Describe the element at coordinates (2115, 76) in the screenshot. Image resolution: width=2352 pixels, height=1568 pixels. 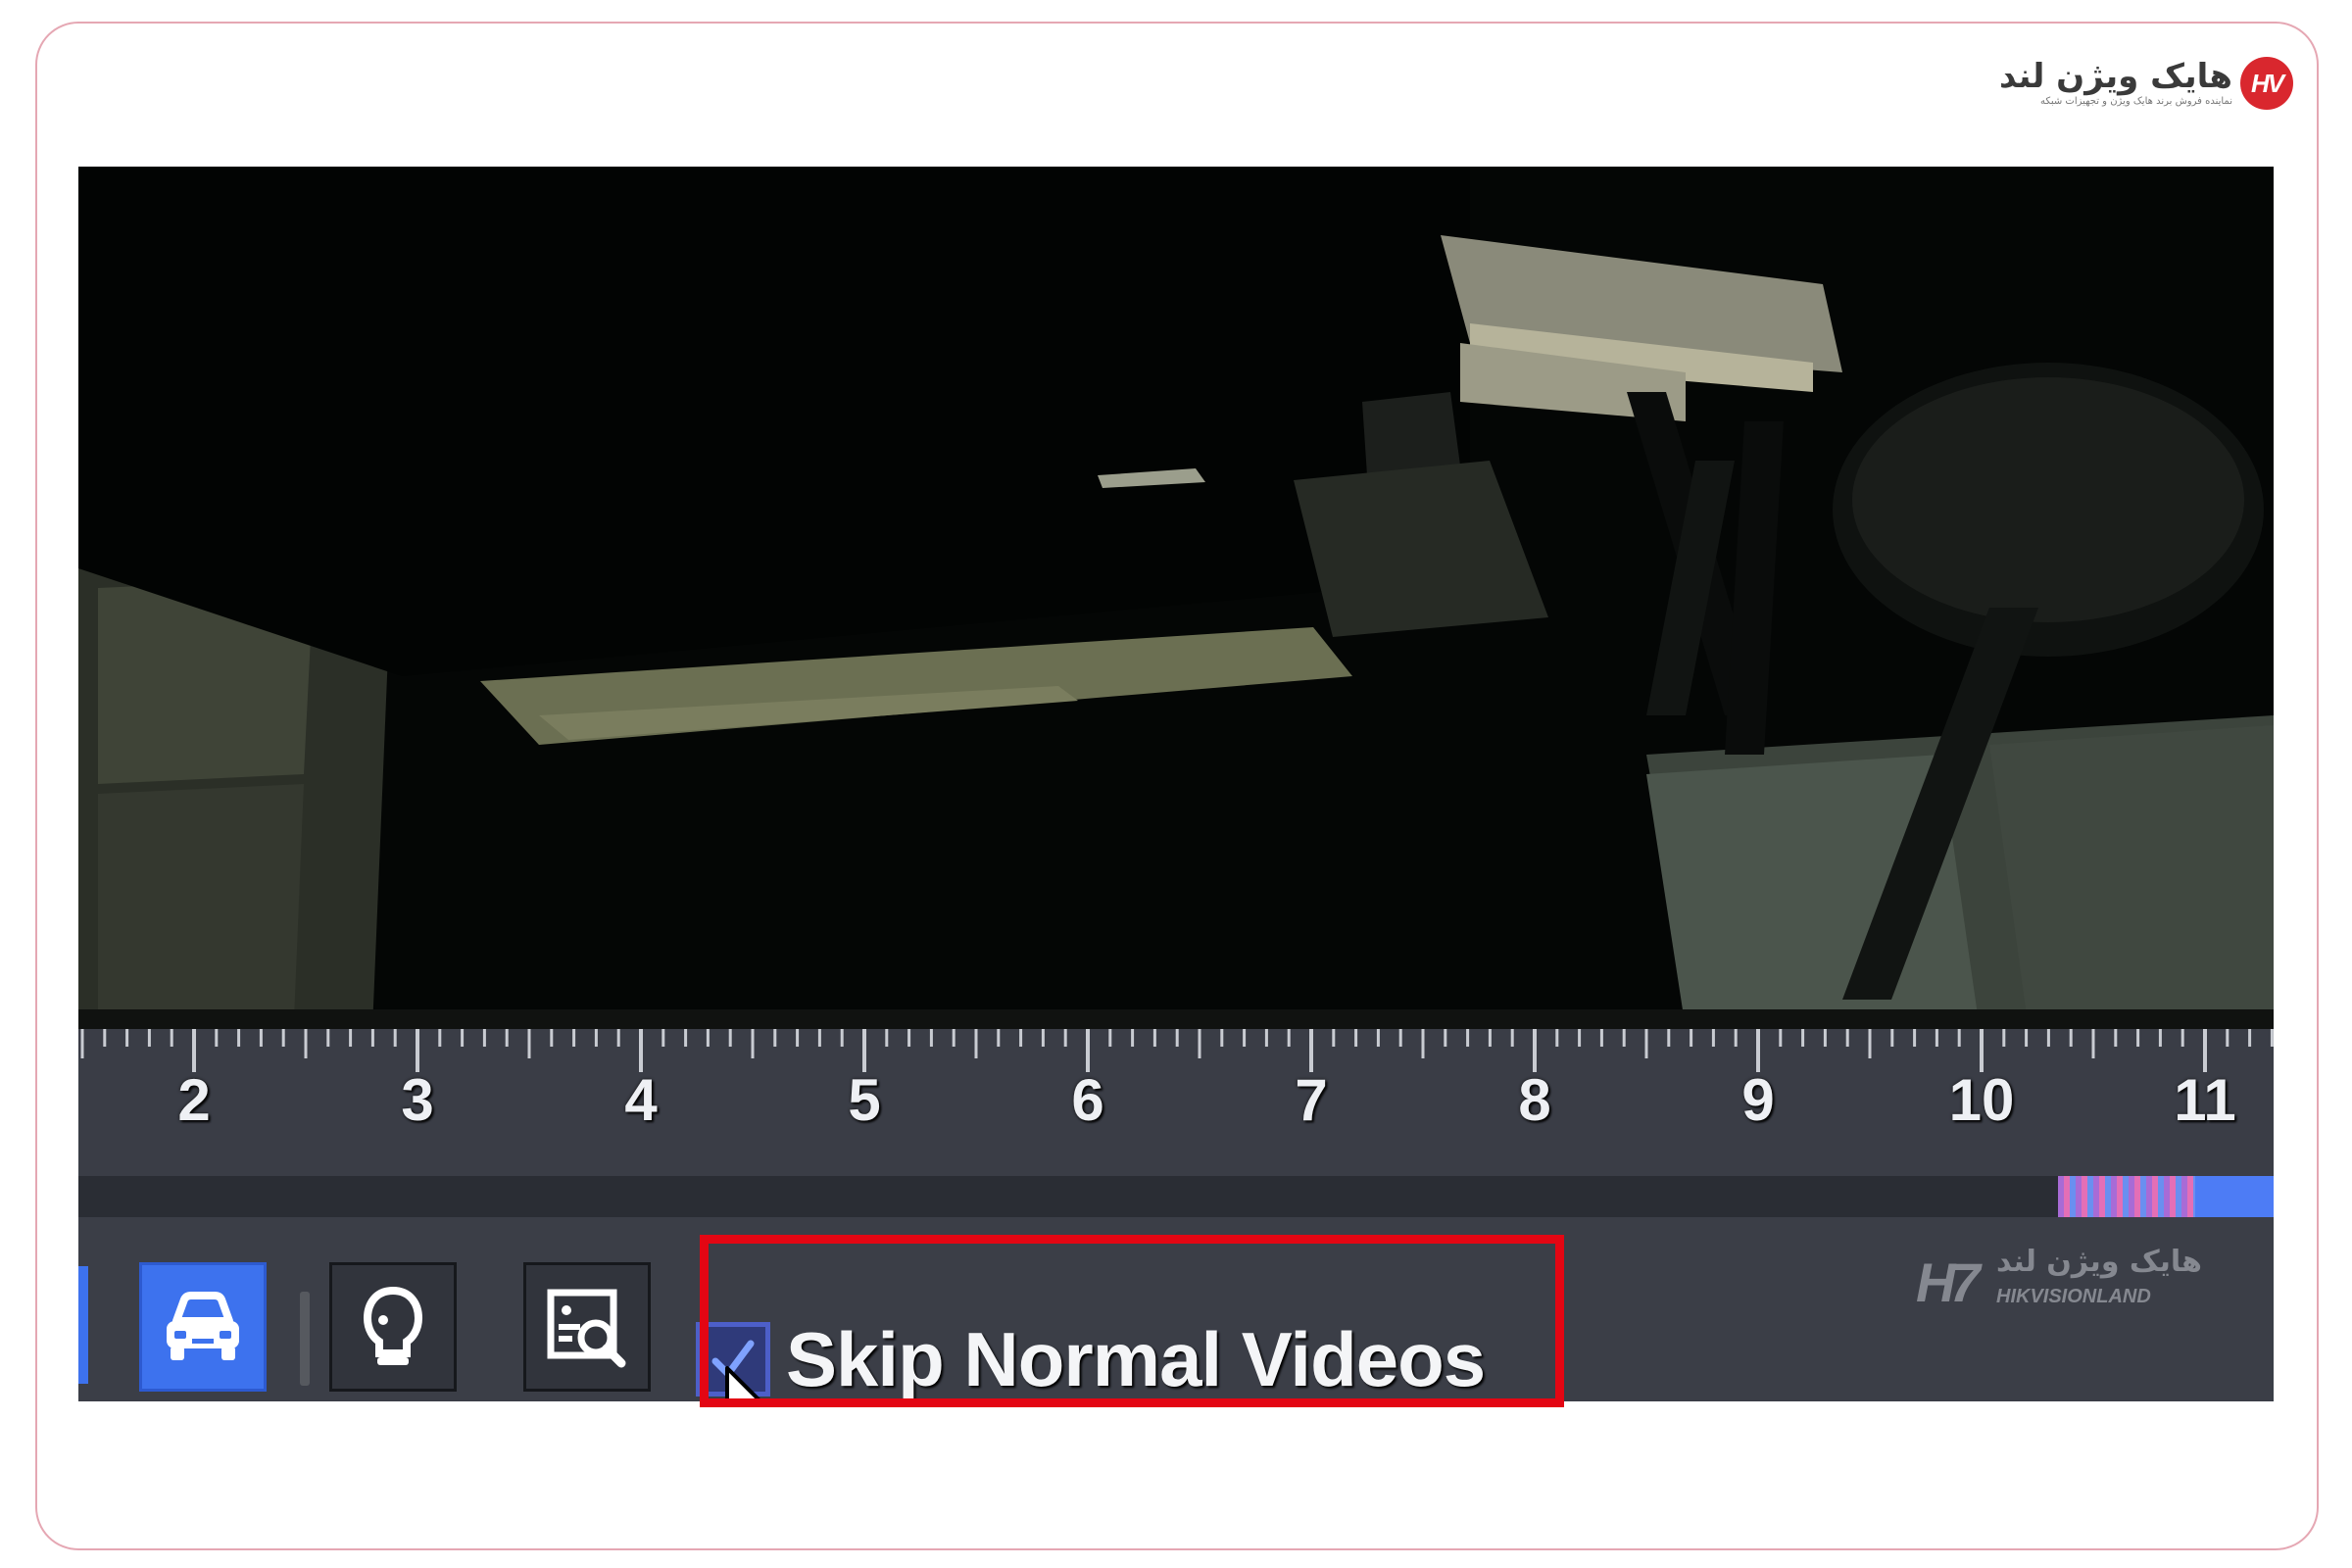
I see `brand-name: هایک ویژن لند` at that location.